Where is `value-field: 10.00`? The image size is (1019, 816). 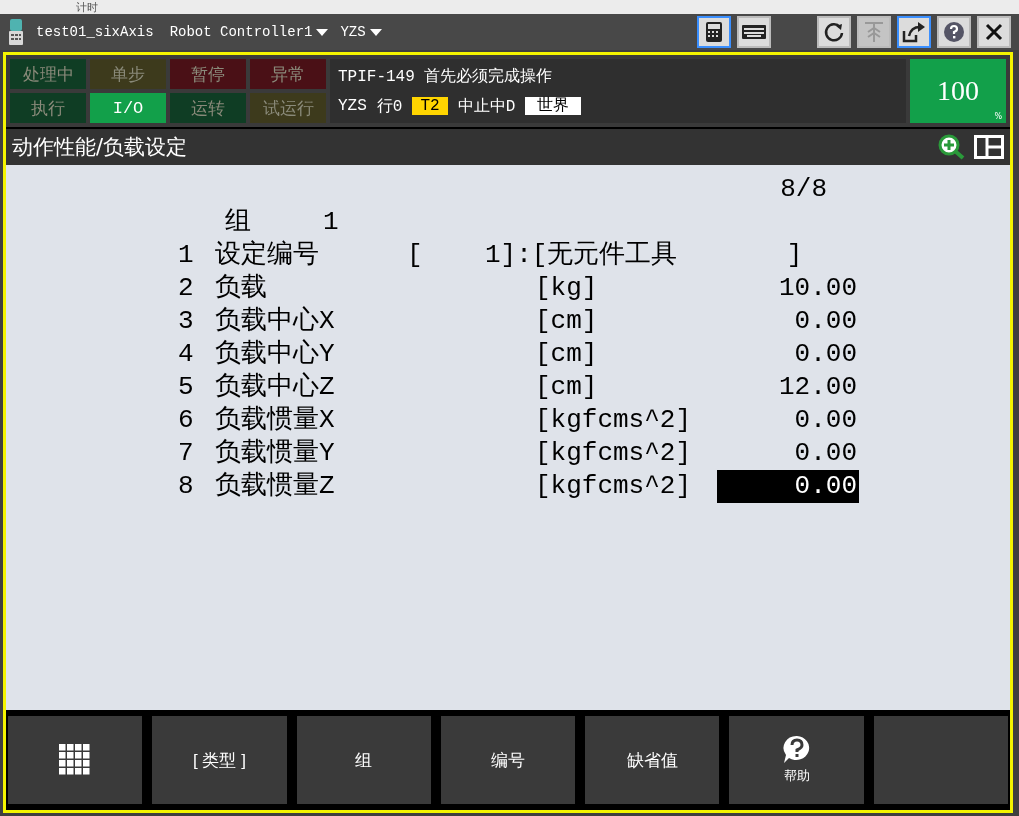 value-field: 10.00 is located at coordinates (788, 288).